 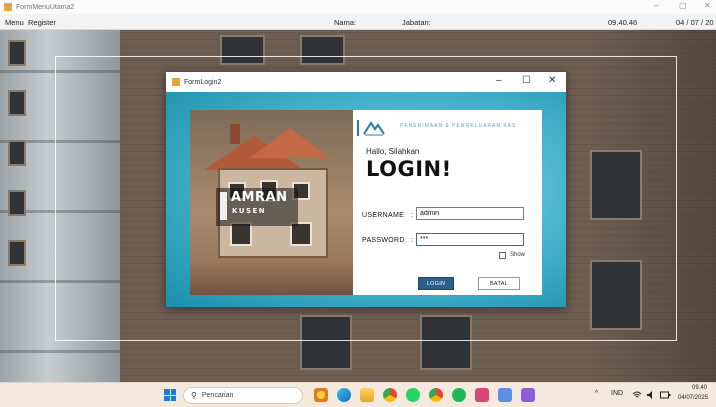 What do you see at coordinates (470, 239) in the screenshot?
I see `password-input` at bounding box center [470, 239].